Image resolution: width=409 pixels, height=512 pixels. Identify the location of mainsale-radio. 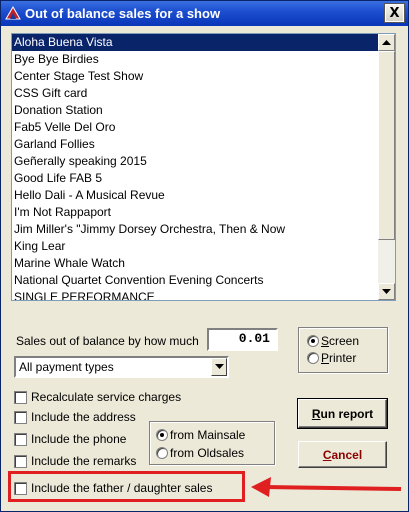
(162, 435).